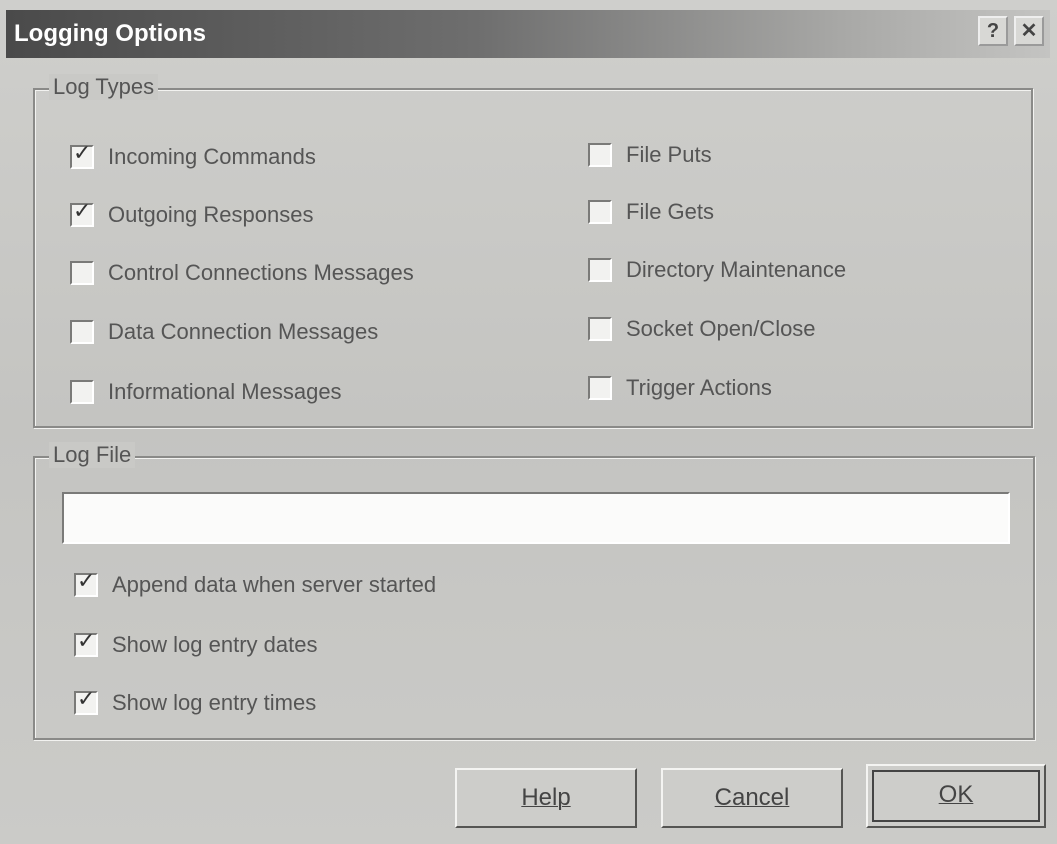  What do you see at coordinates (669, 154) in the screenshot?
I see `checkbox-label: File Puts` at bounding box center [669, 154].